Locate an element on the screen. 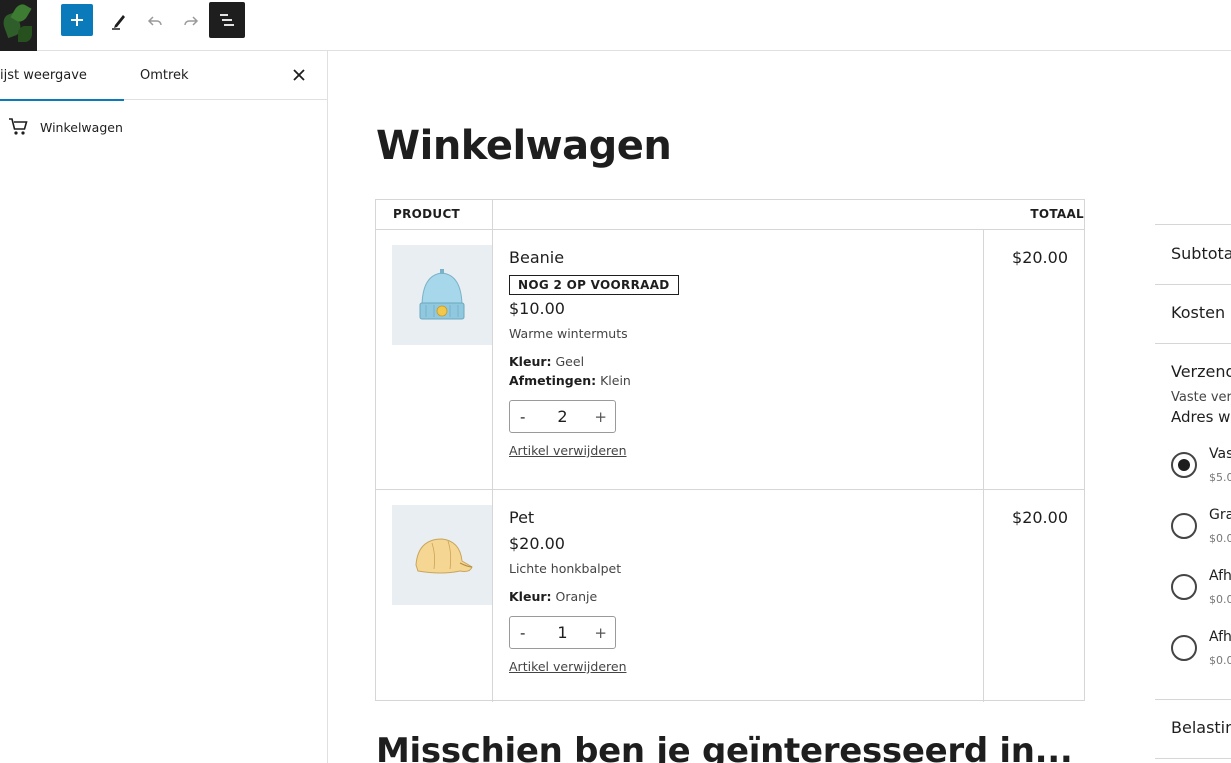  tools-button is located at coordinates (119, 21).